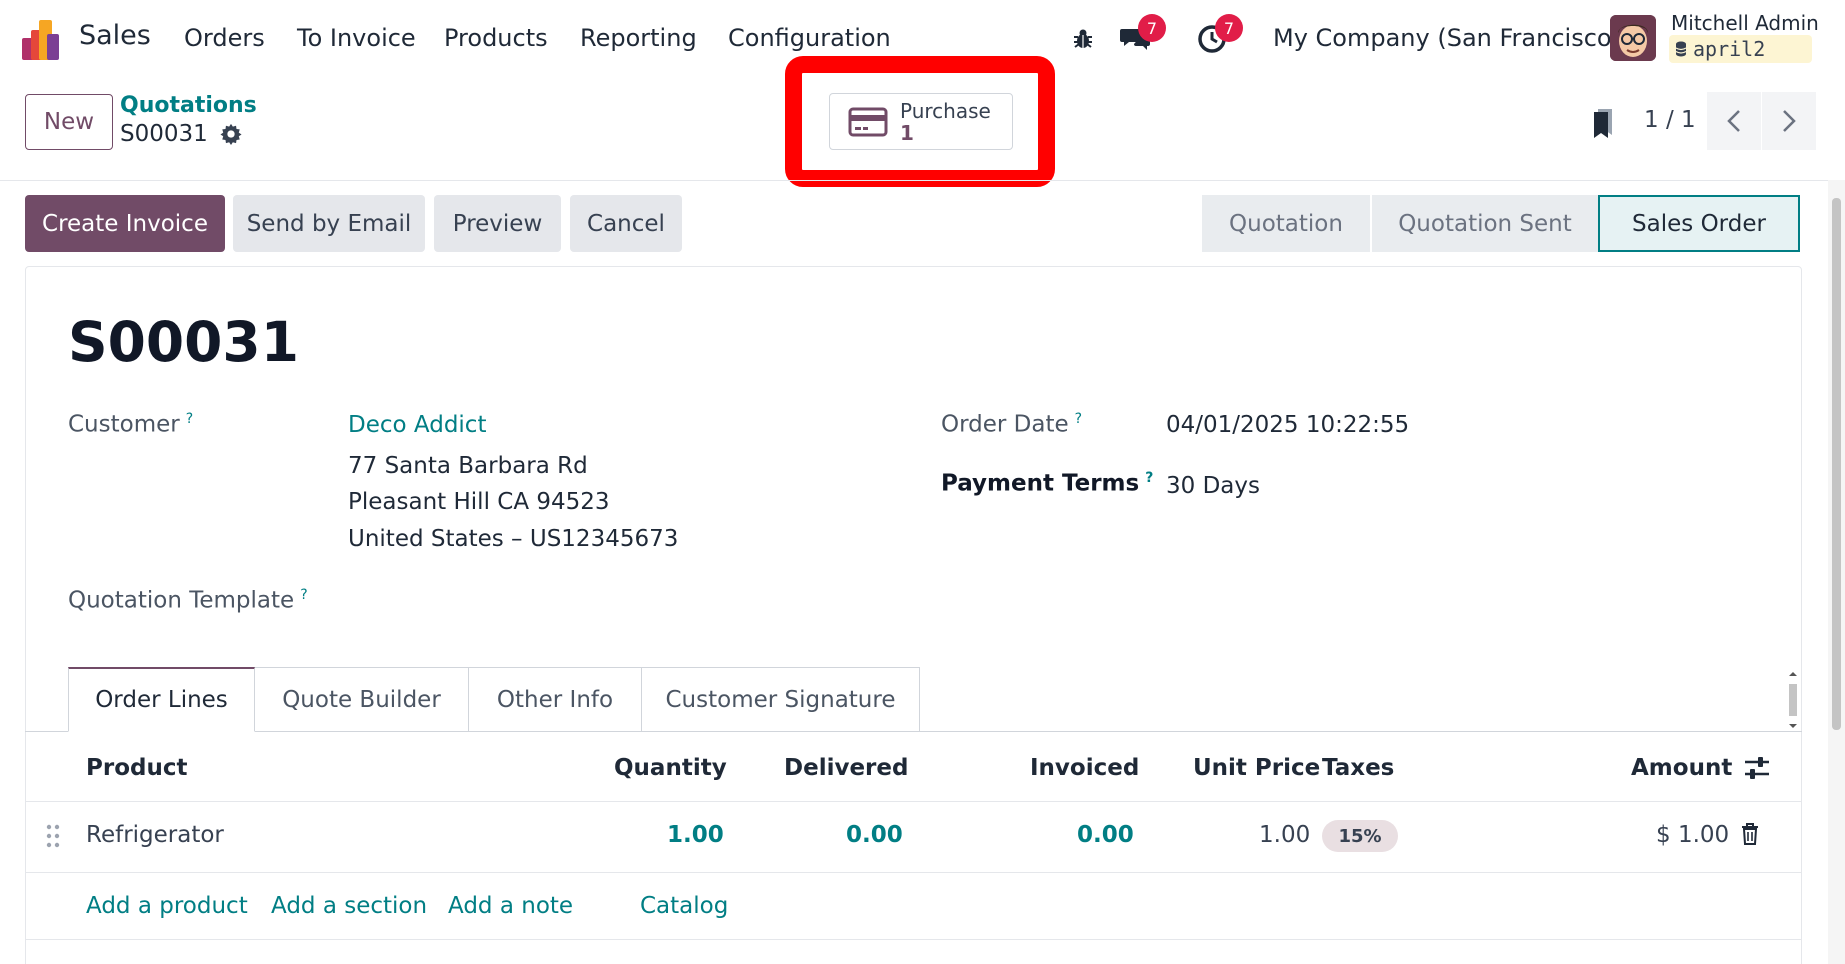 This screenshot has width=1845, height=964. What do you see at coordinates (183, 342) in the screenshot?
I see `order-title: S00031` at bounding box center [183, 342].